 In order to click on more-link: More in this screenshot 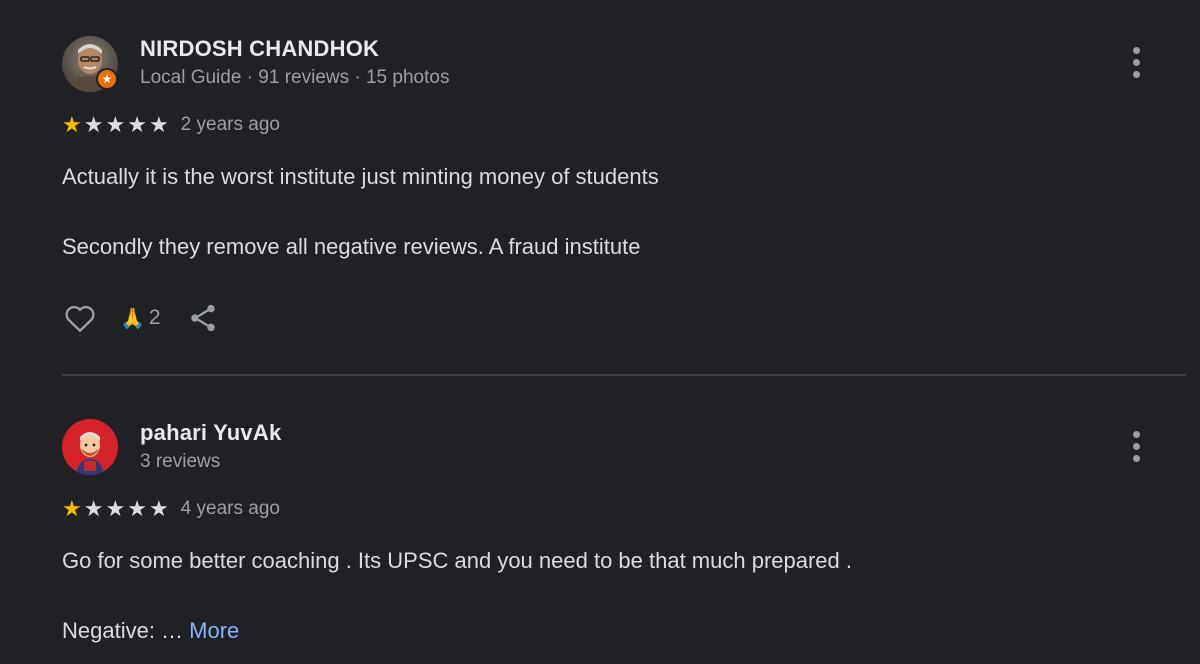, I will do `click(214, 630)`.